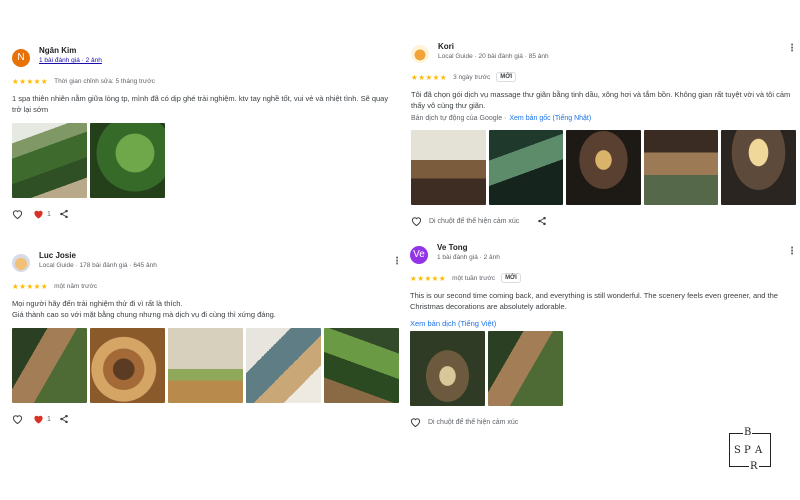  I want to click on view-original-link: Xem bản gốc (Tiếng Nhật), so click(550, 118).